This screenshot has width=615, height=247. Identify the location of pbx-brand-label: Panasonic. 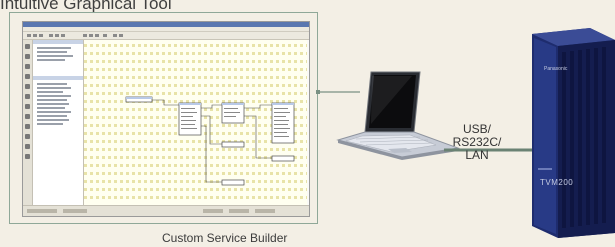
(556, 69).